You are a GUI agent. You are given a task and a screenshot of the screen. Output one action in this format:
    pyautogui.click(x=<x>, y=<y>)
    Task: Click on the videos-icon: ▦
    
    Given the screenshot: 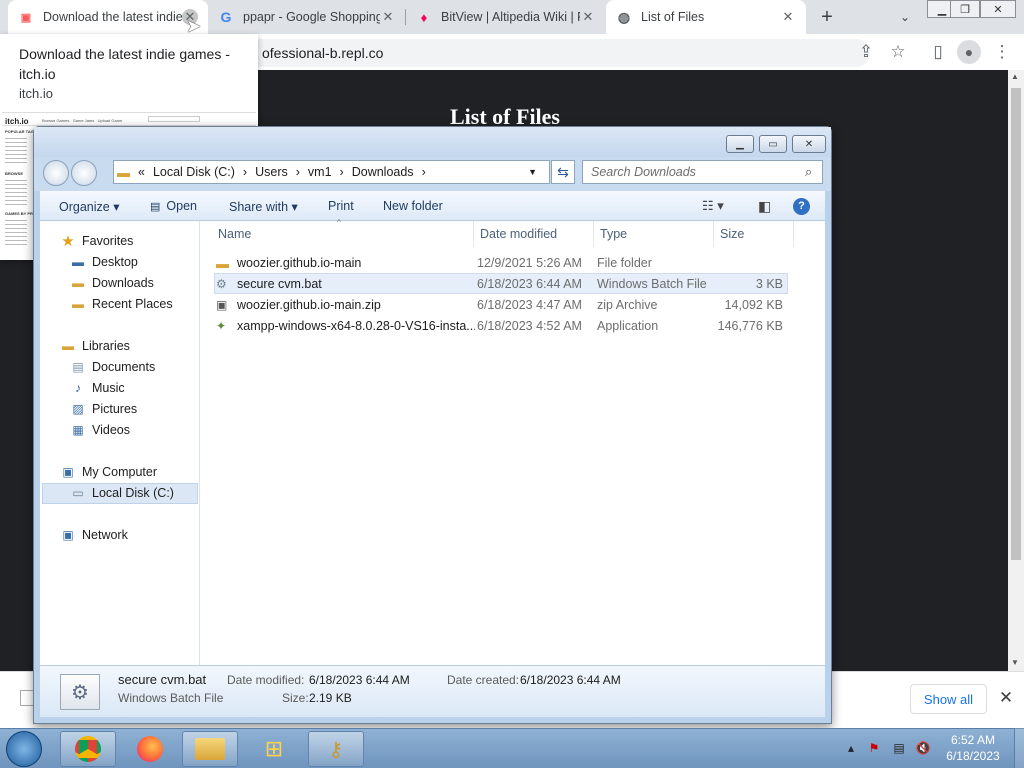 What is the action you would take?
    pyautogui.click(x=78, y=430)
    